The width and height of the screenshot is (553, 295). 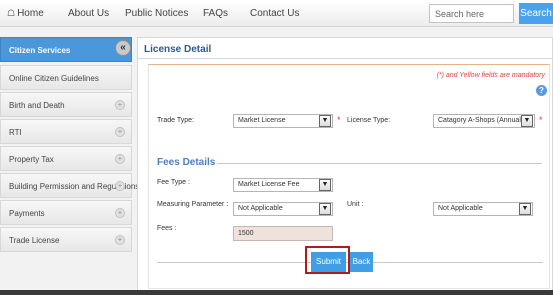 I want to click on nav-about-link: About Us, so click(x=88, y=13).